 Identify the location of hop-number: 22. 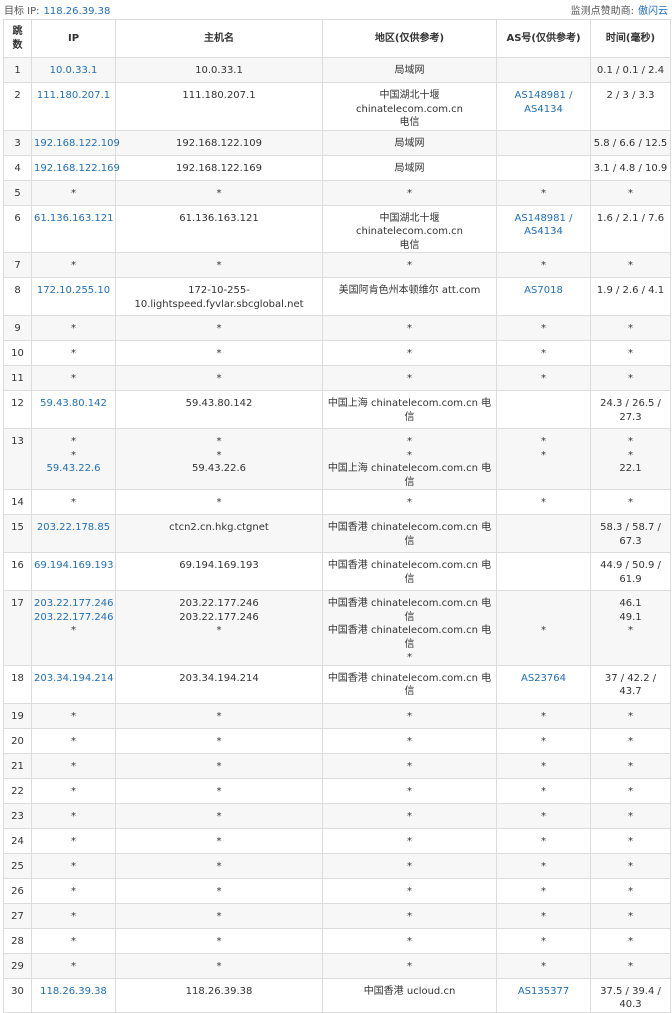
(17, 791).